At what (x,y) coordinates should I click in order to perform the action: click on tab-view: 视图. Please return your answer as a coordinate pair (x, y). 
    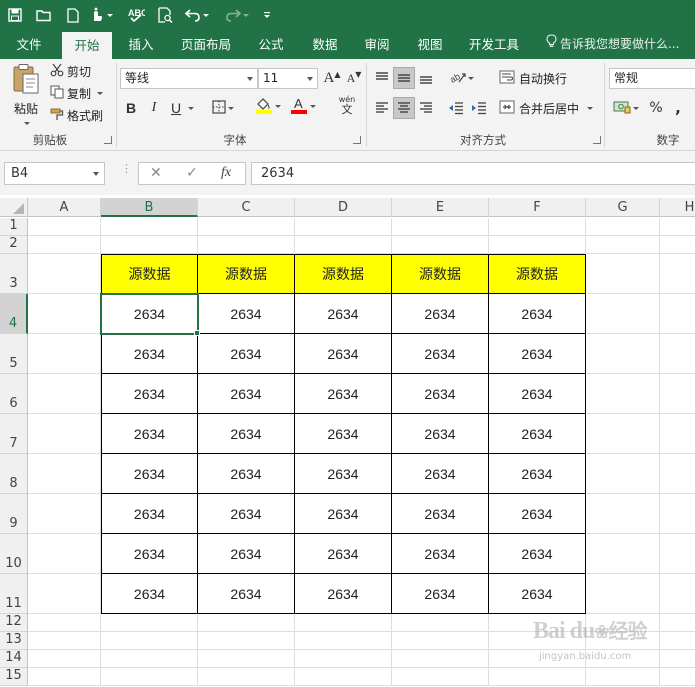
    Looking at the image, I should click on (430, 44).